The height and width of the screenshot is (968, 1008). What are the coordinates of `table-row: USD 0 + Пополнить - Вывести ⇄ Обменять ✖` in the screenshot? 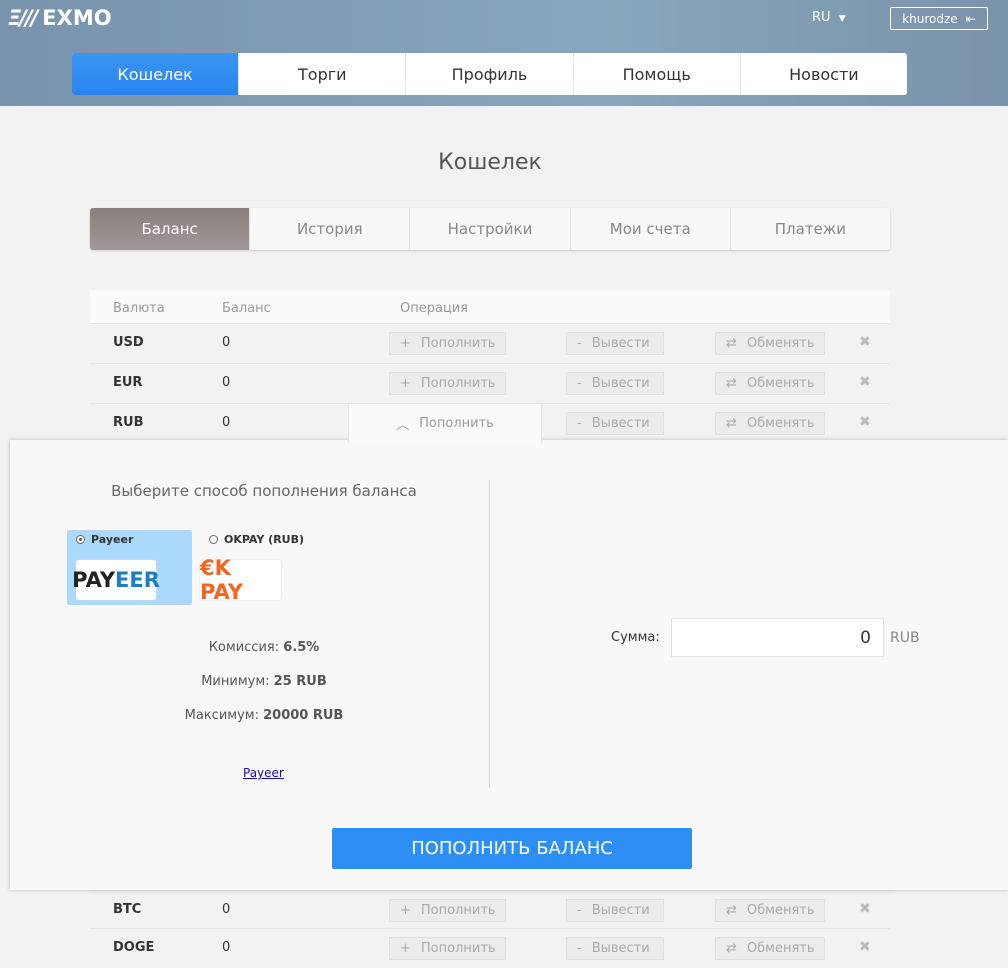 It's located at (490, 343).